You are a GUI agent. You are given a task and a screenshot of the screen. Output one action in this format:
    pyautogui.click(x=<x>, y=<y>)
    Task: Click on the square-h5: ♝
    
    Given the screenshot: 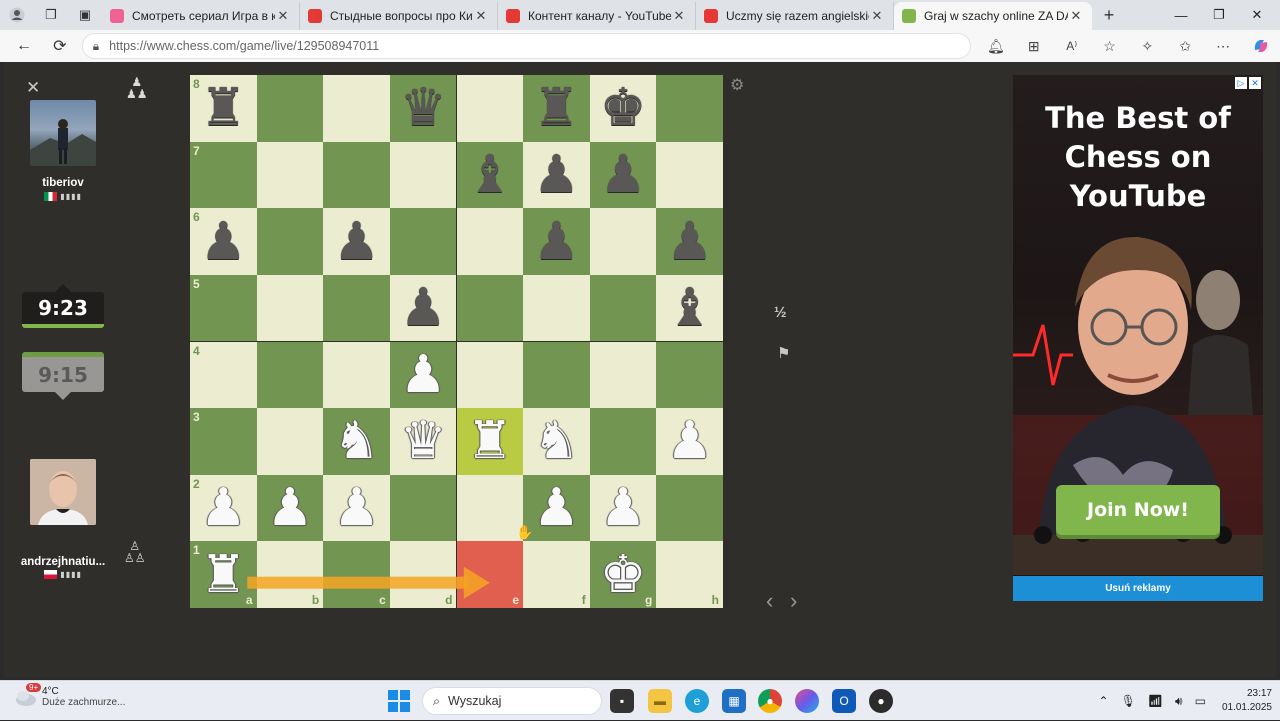 What is the action you would take?
    pyautogui.click(x=689, y=308)
    